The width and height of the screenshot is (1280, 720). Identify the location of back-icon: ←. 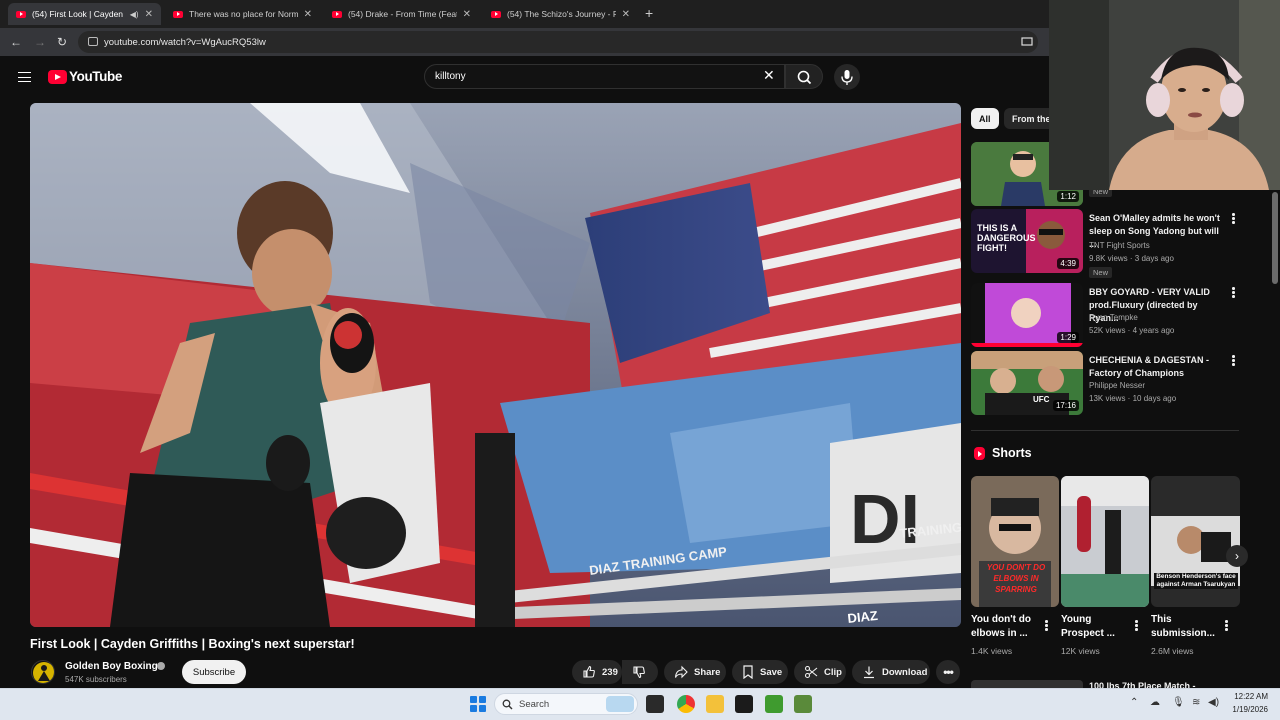
(16, 42).